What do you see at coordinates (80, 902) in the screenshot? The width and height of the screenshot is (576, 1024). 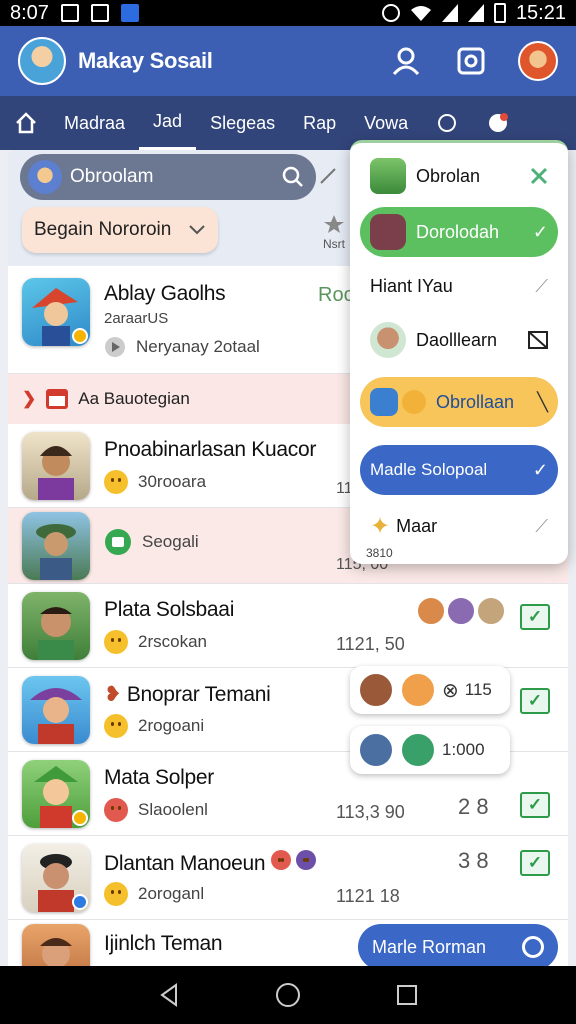 I see `verified-badge` at bounding box center [80, 902].